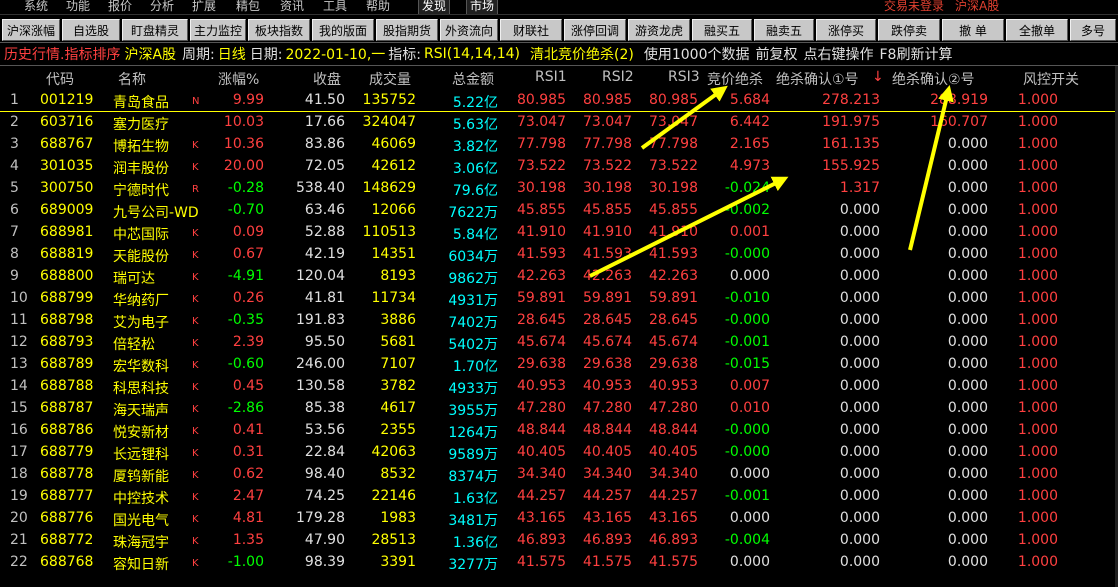 The image size is (1118, 587). What do you see at coordinates (14, 122) in the screenshot?
I see `row-index: 2` at bounding box center [14, 122].